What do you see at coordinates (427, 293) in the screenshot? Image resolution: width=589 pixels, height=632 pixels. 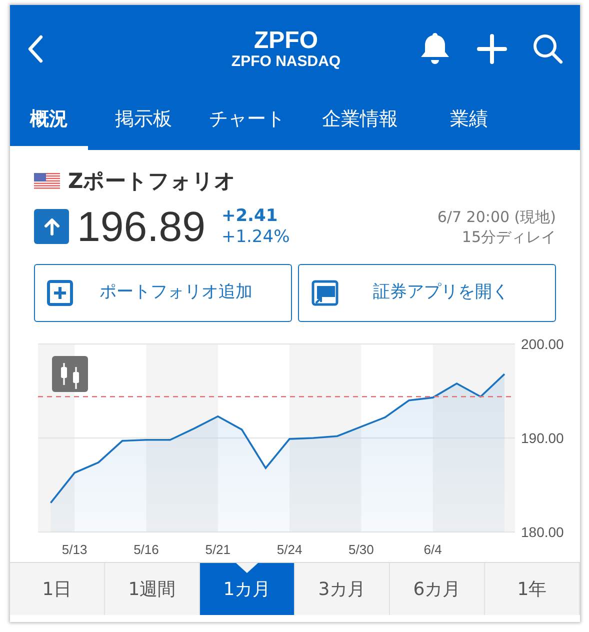 I see `action-button: 証券アプリを開く` at bounding box center [427, 293].